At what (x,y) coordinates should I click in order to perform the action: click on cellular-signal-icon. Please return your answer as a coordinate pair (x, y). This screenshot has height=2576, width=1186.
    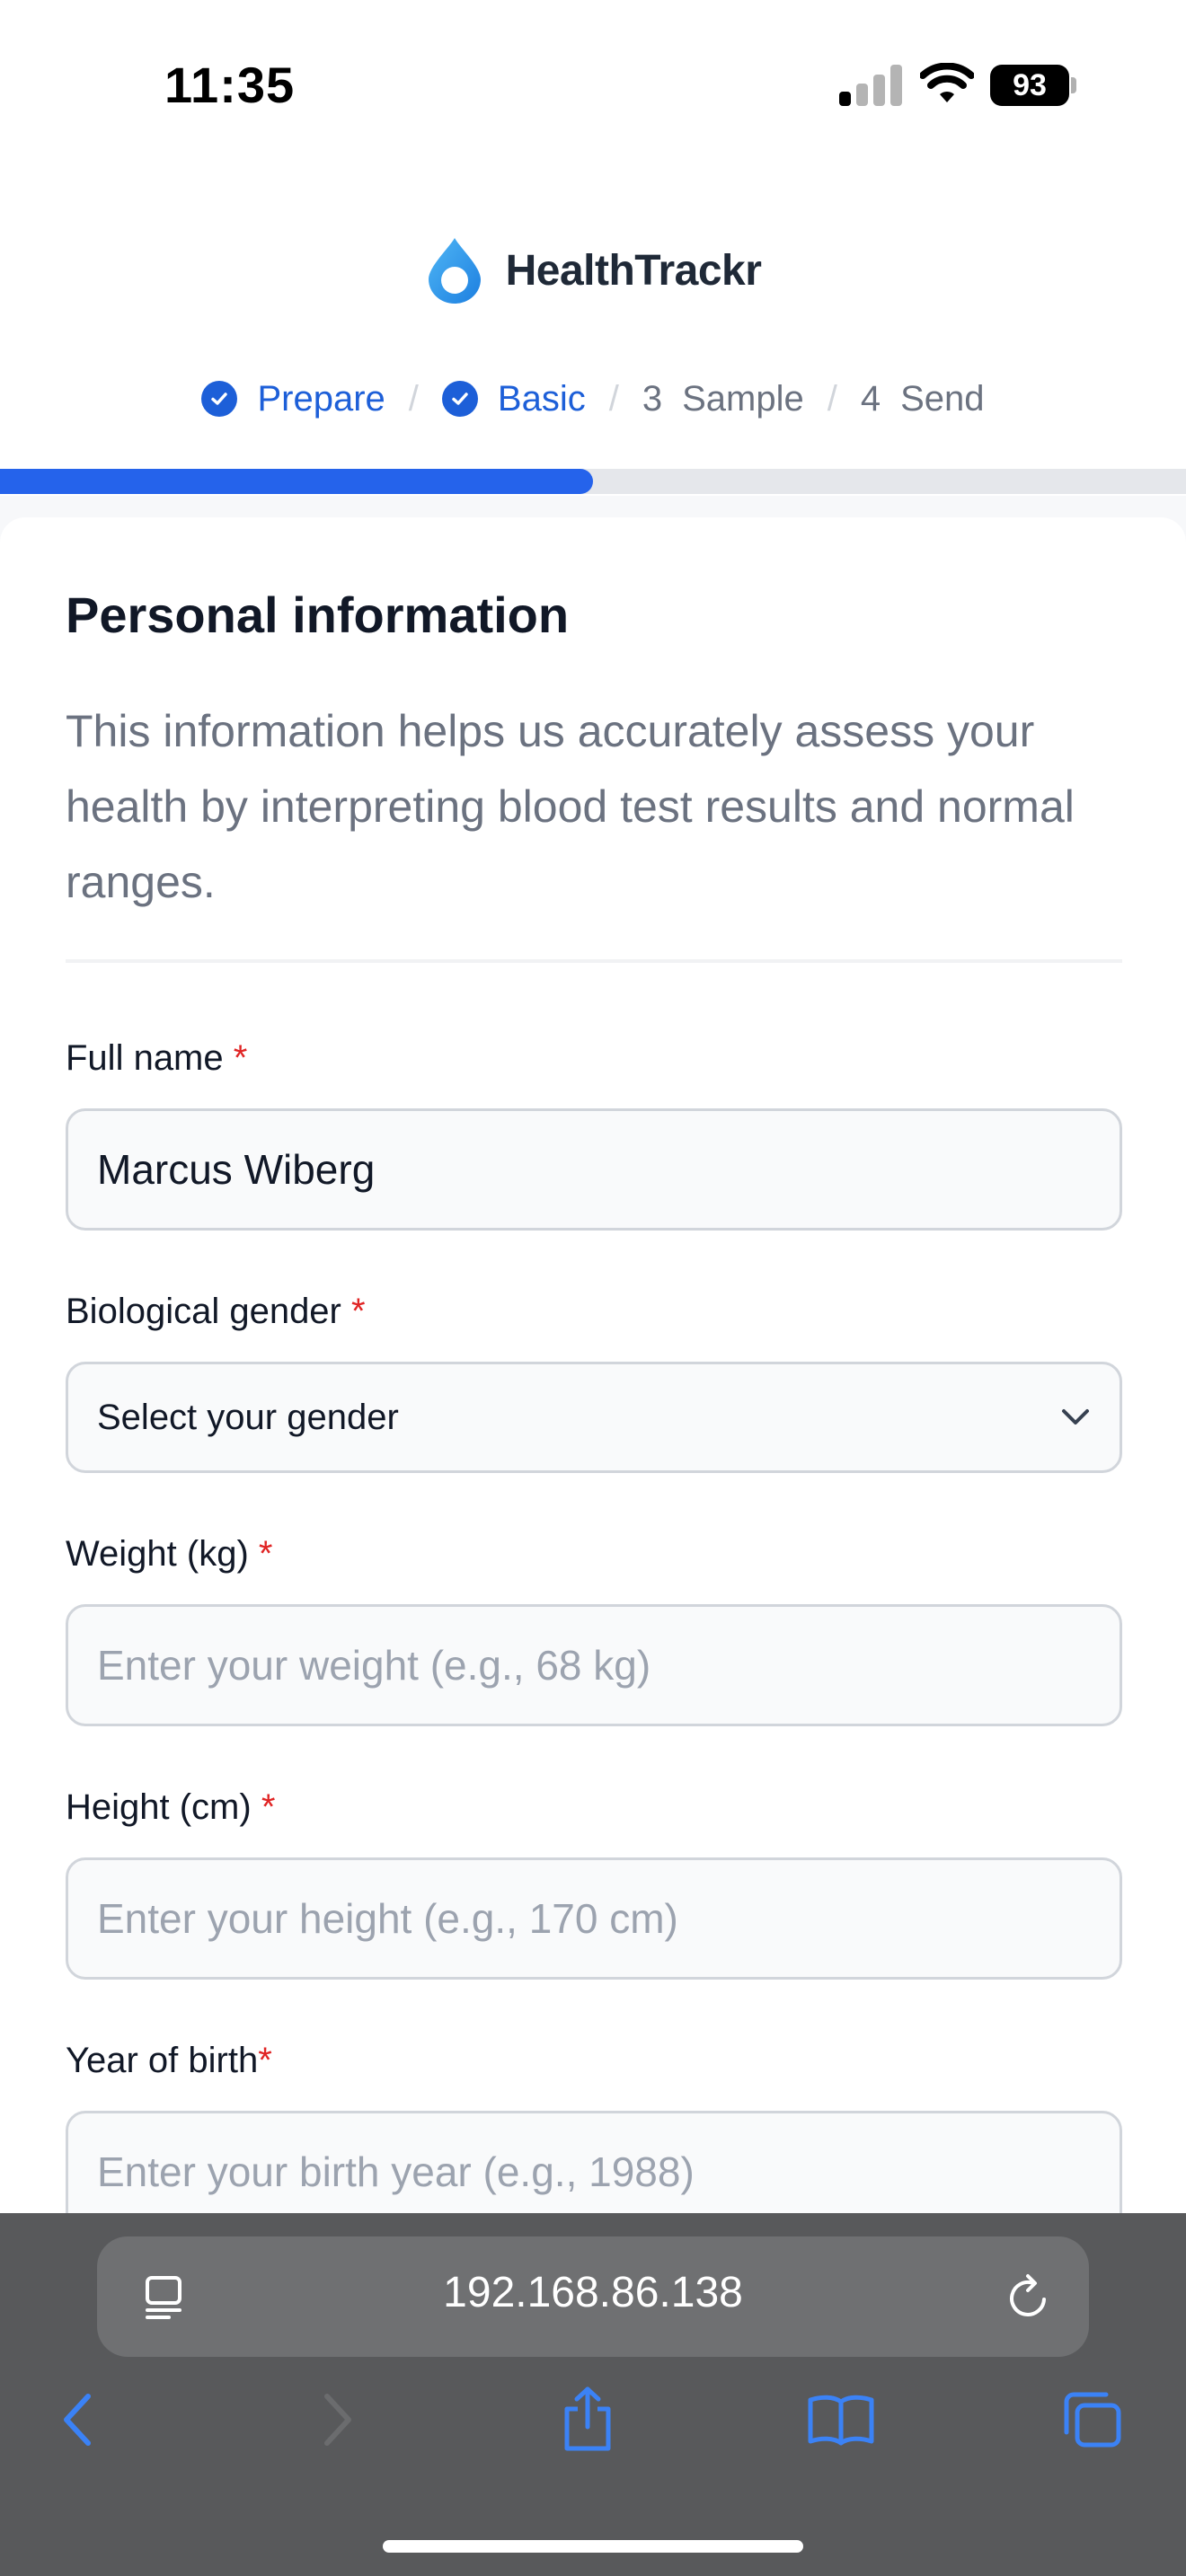
    Looking at the image, I should click on (870, 85).